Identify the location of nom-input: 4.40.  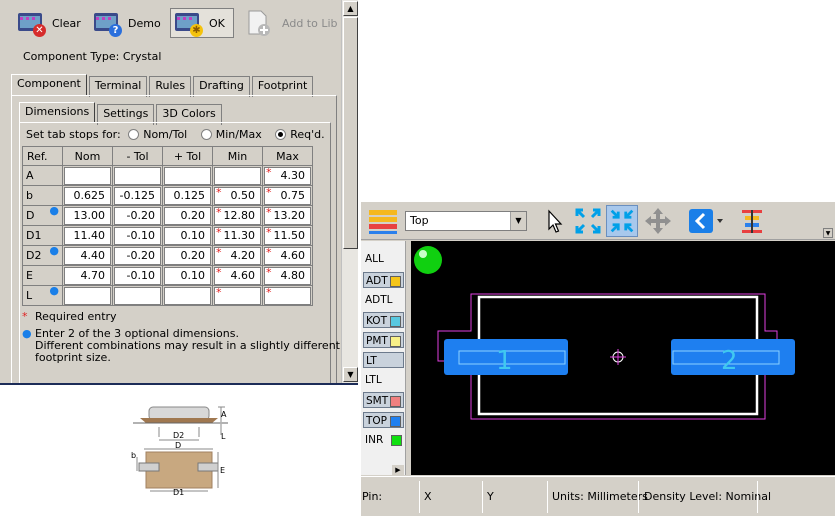
(87, 255).